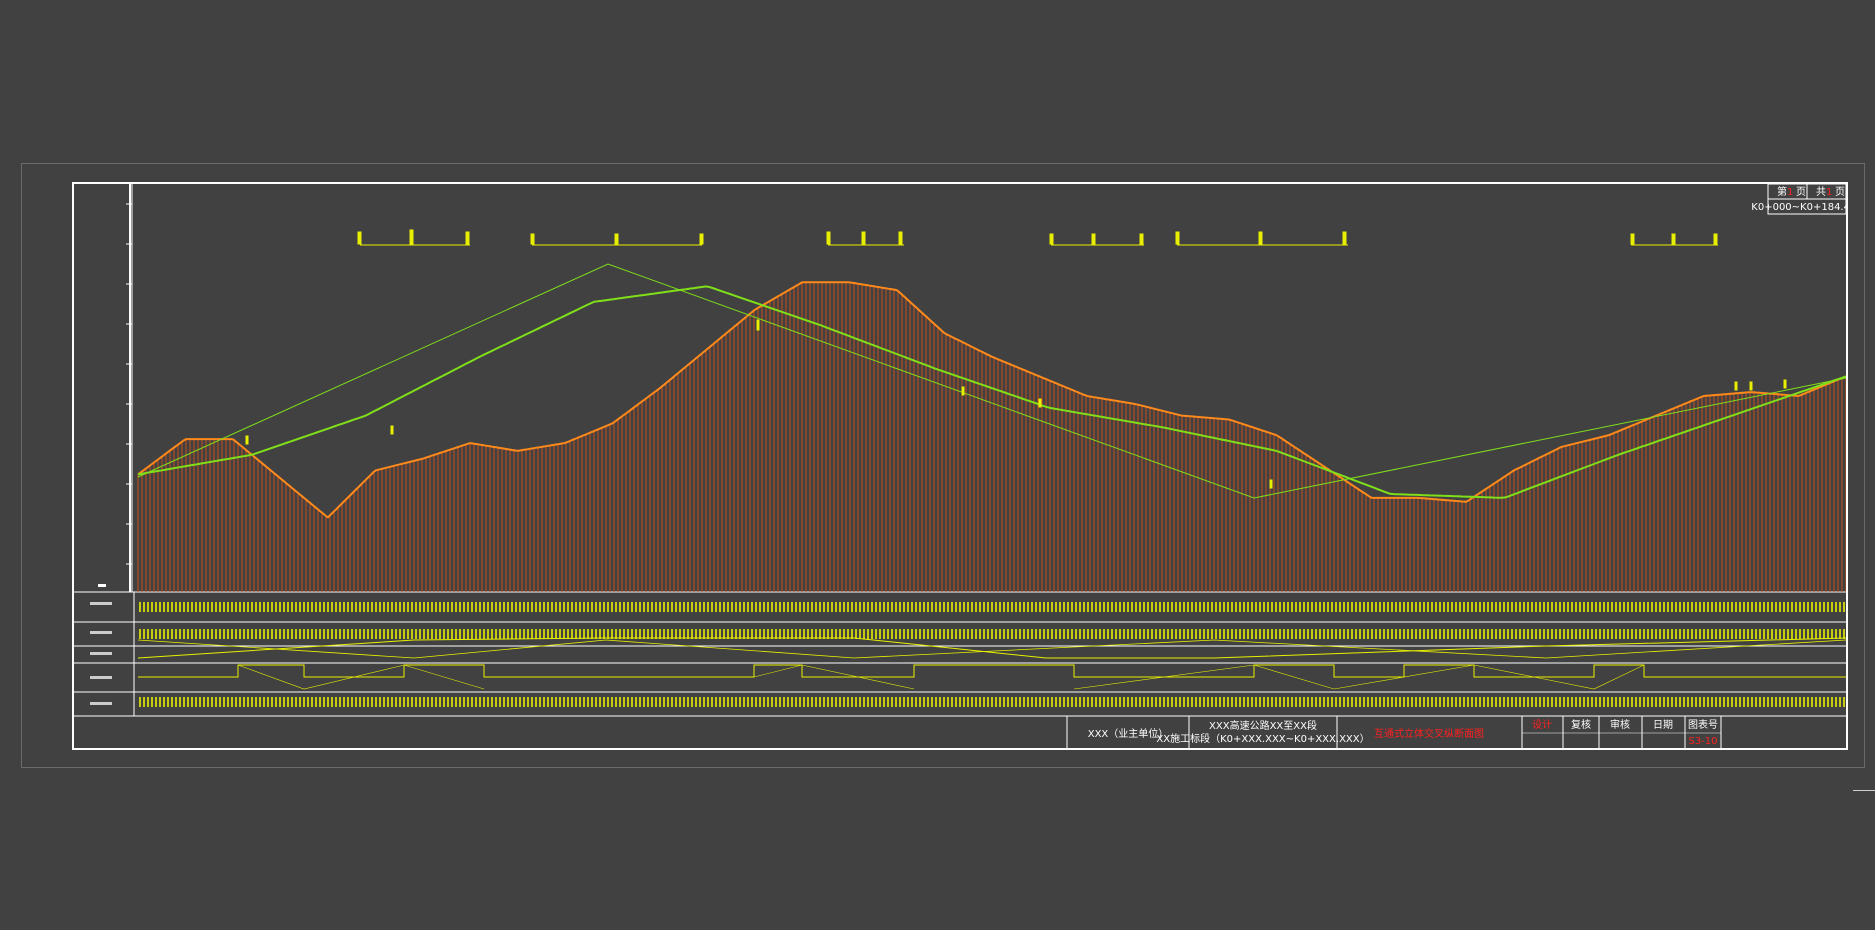 The width and height of the screenshot is (1875, 930). I want to click on page-prefix: 第, so click(1782, 191).